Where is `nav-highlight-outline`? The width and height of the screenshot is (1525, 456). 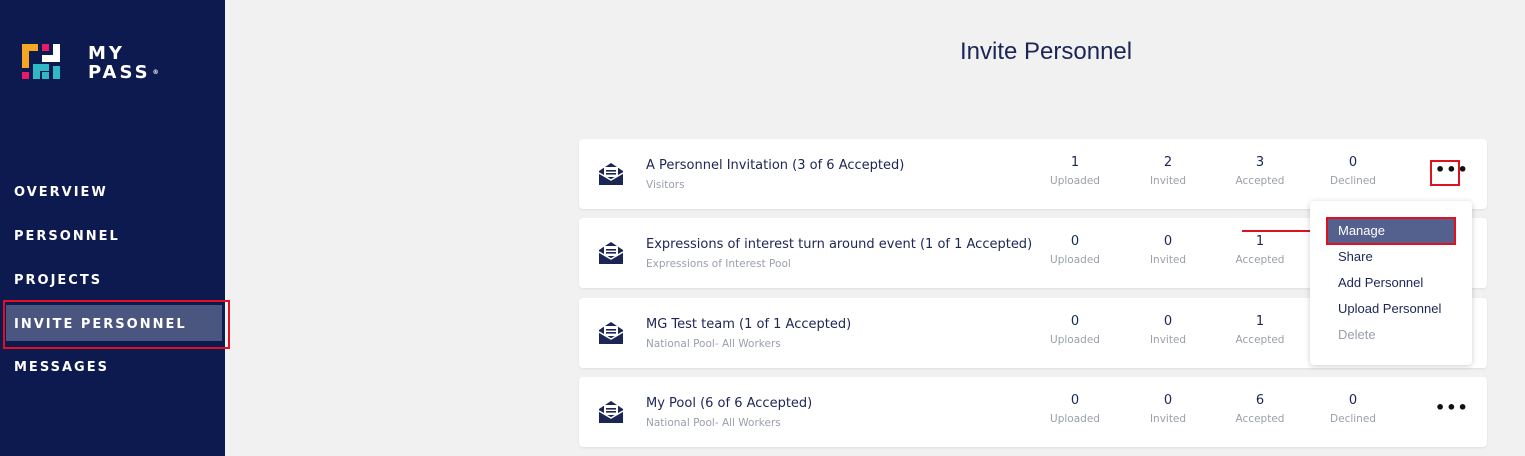
nav-highlight-outline is located at coordinates (116, 324).